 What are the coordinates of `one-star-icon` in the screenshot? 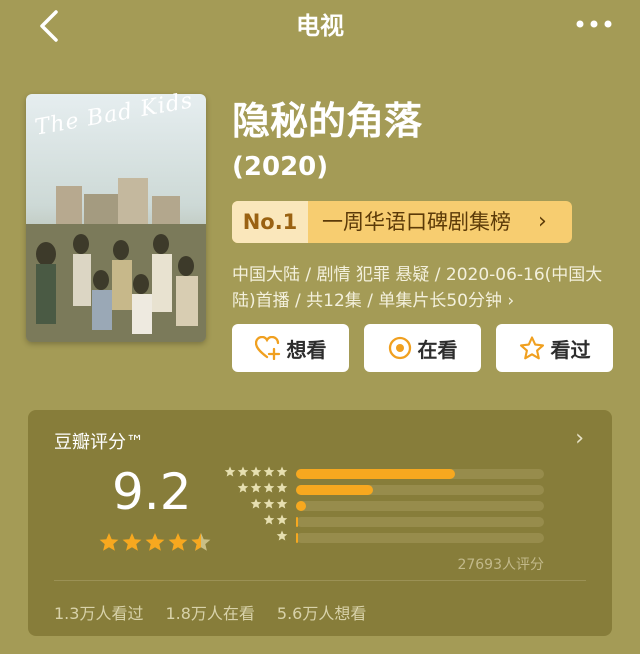 It's located at (255, 538).